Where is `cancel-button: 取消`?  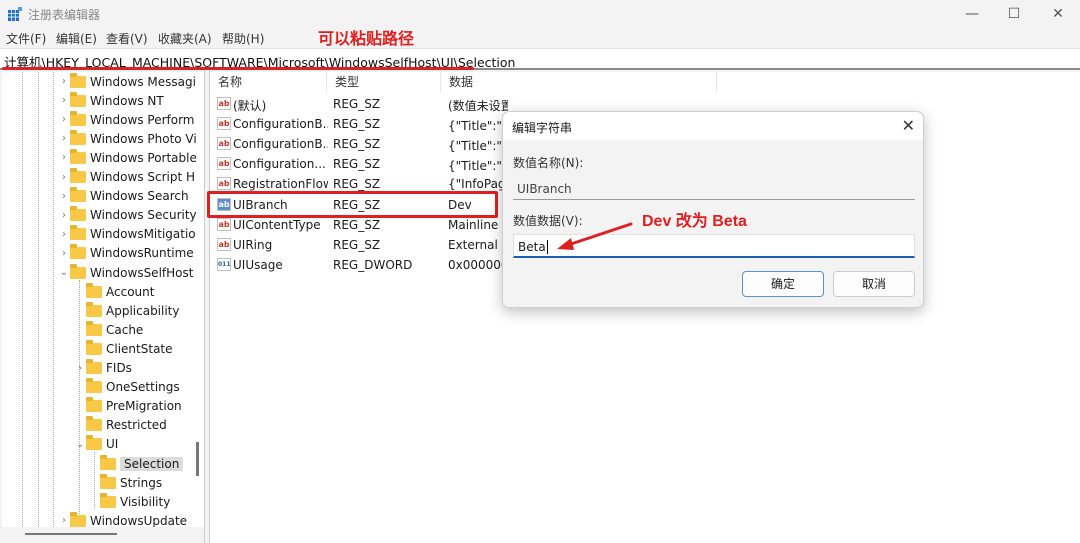 cancel-button: 取消 is located at coordinates (874, 284).